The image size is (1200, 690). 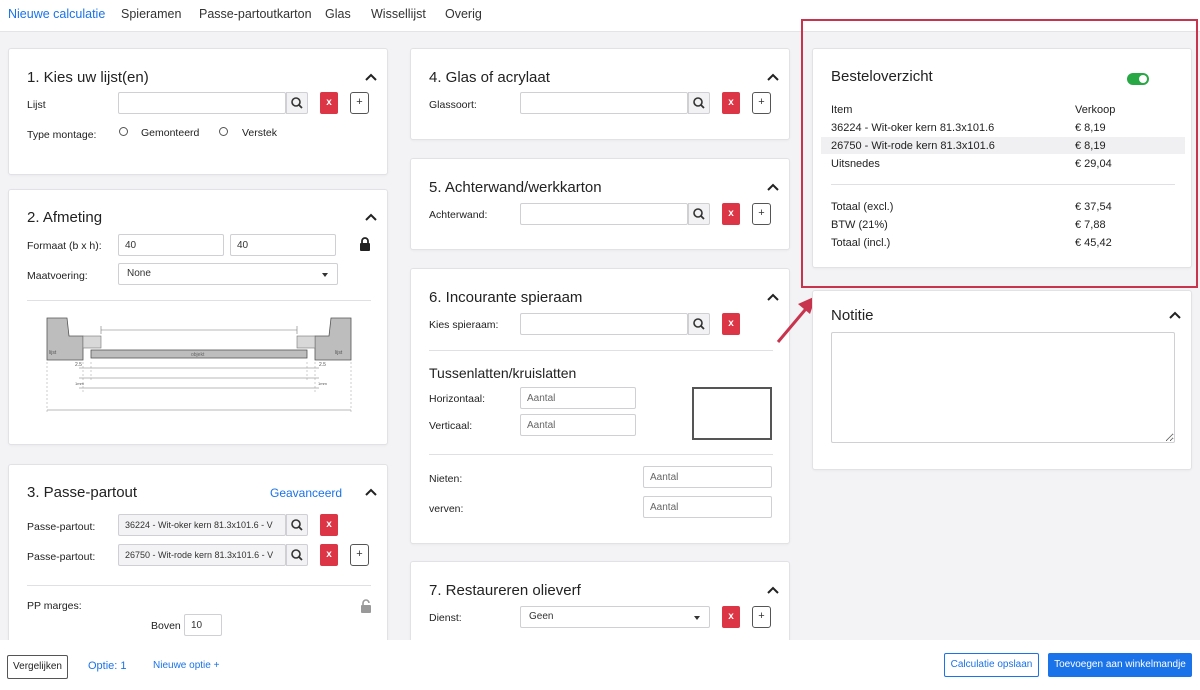 What do you see at coordinates (202, 103) in the screenshot?
I see `lijst-input` at bounding box center [202, 103].